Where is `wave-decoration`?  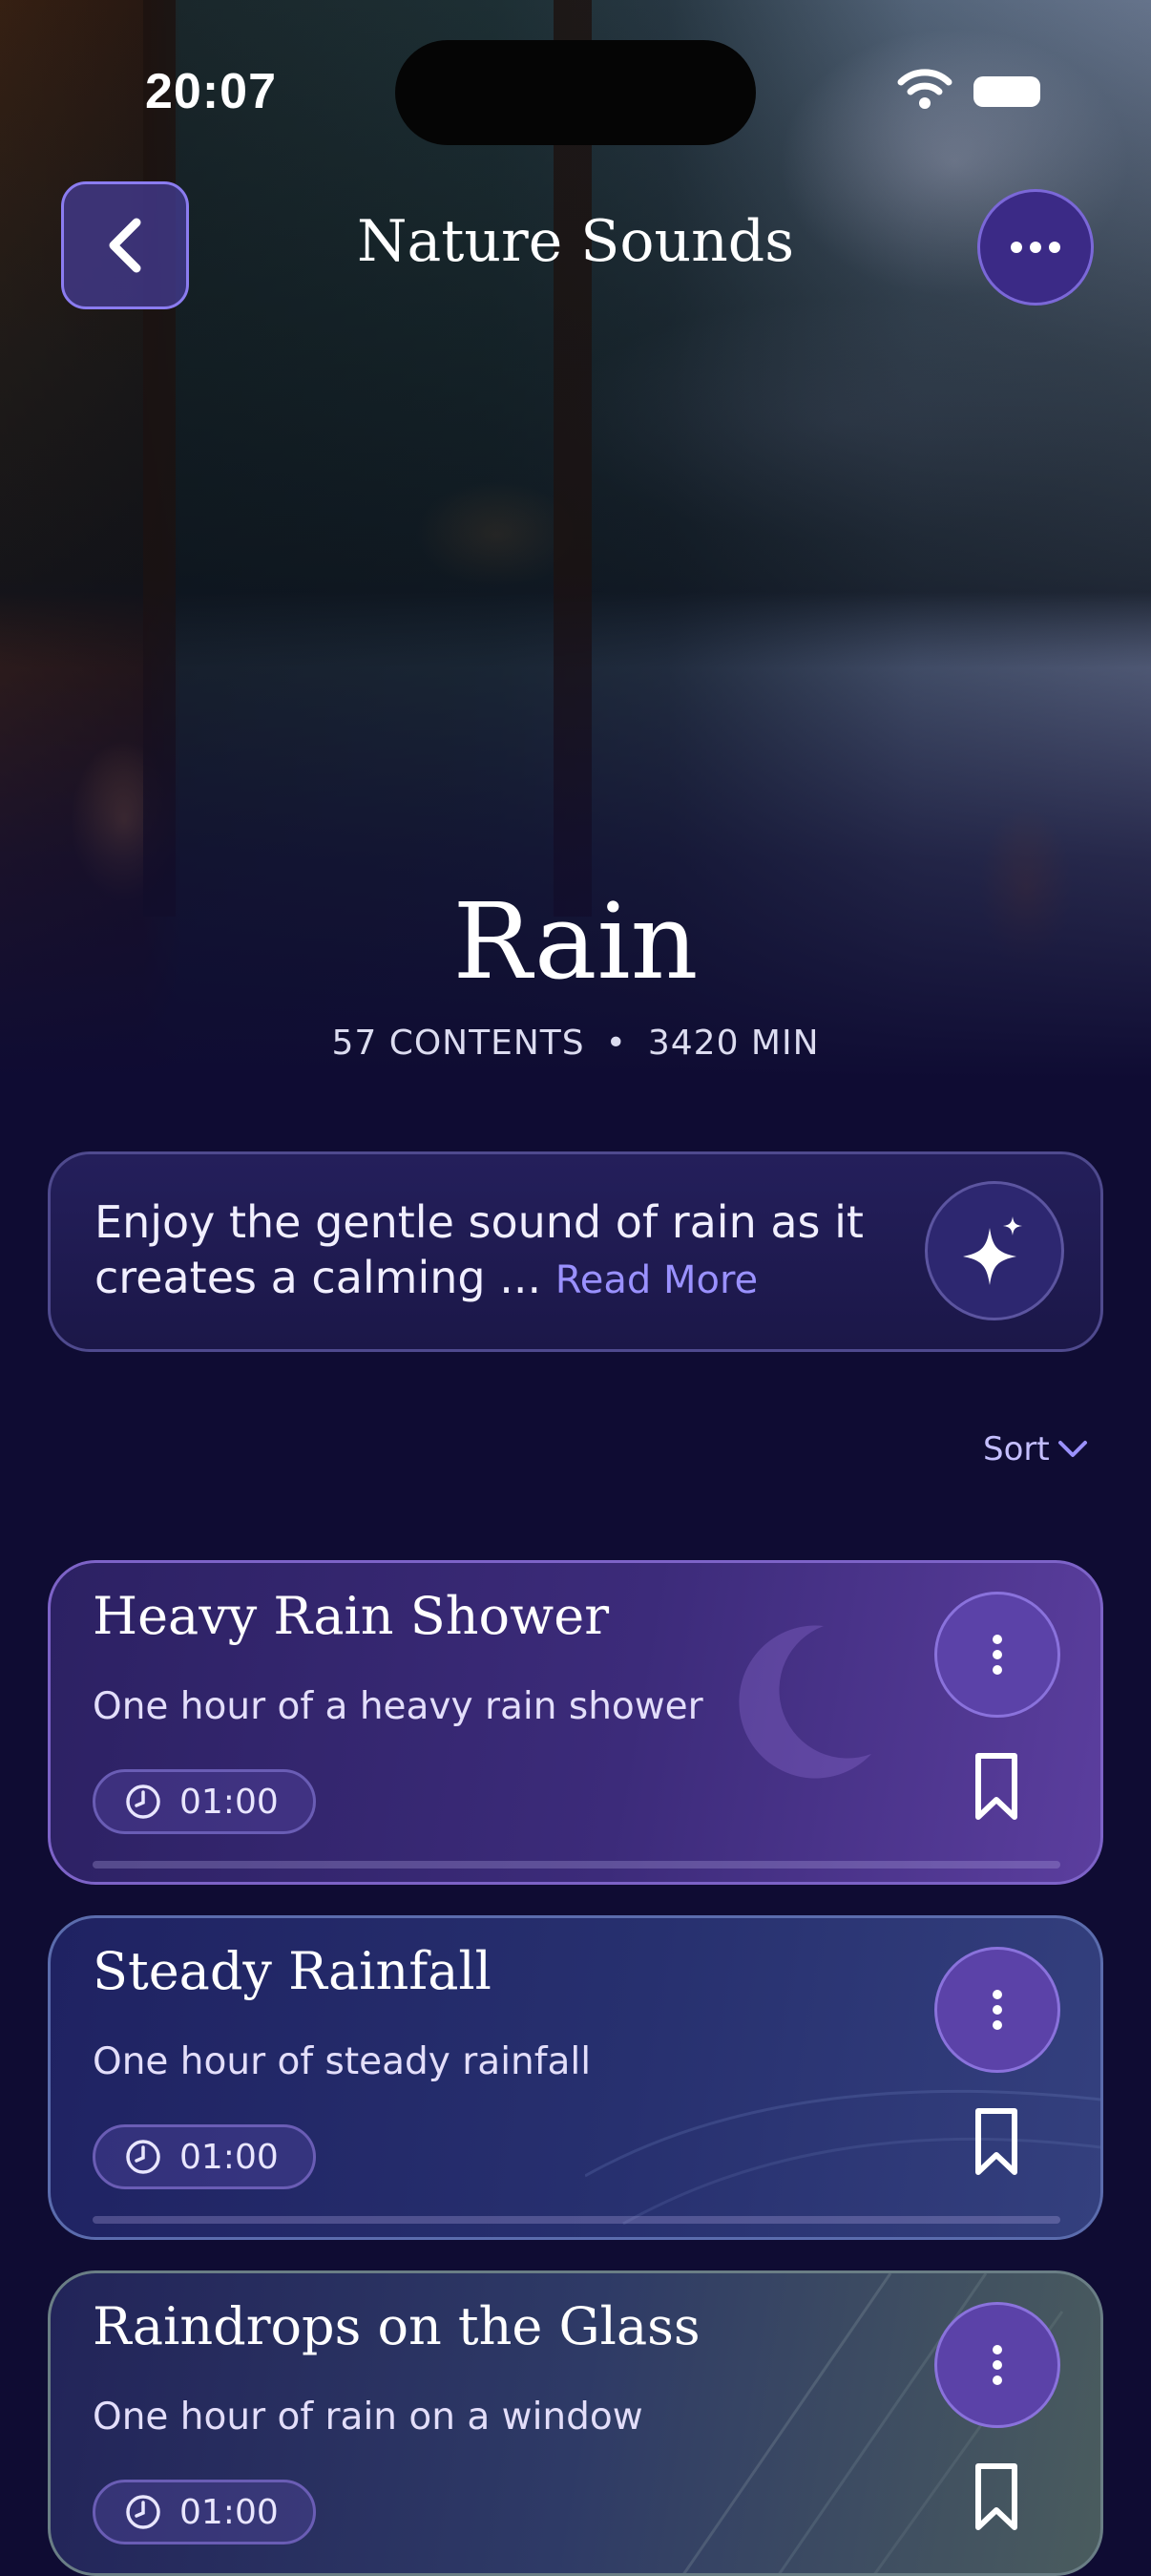
wave-decoration is located at coordinates (842, 2157).